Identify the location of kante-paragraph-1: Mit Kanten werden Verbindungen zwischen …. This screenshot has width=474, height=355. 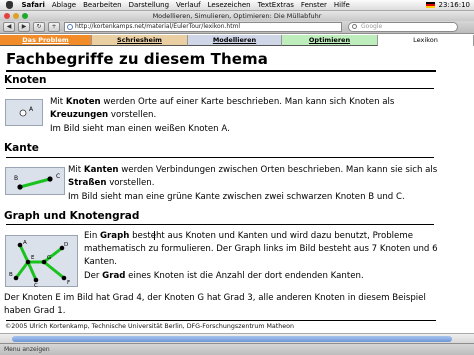
(252, 177).